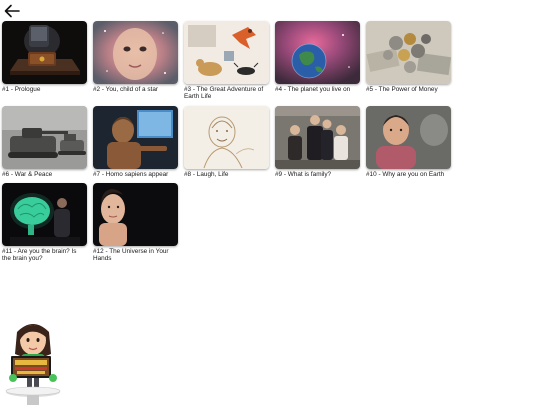 Image resolution: width=540 pixels, height=410 pixels. Describe the element at coordinates (135, 214) in the screenshot. I see `girl-looking-up-thumbnail` at that location.